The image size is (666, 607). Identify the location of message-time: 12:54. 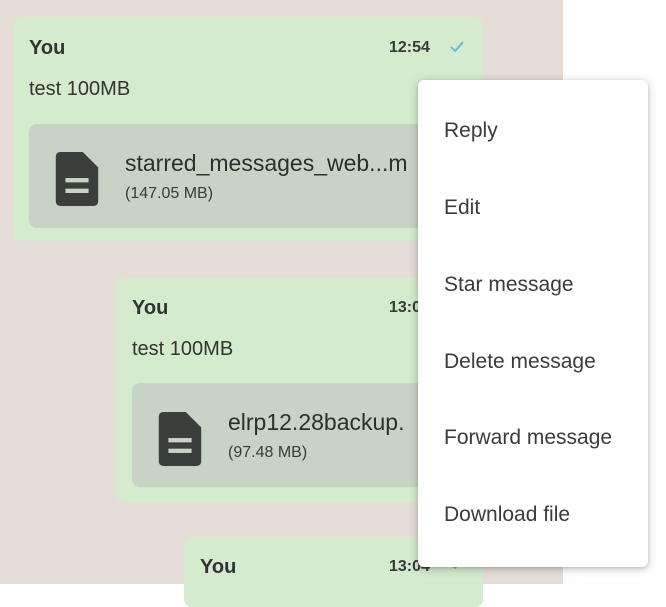
(409, 47).